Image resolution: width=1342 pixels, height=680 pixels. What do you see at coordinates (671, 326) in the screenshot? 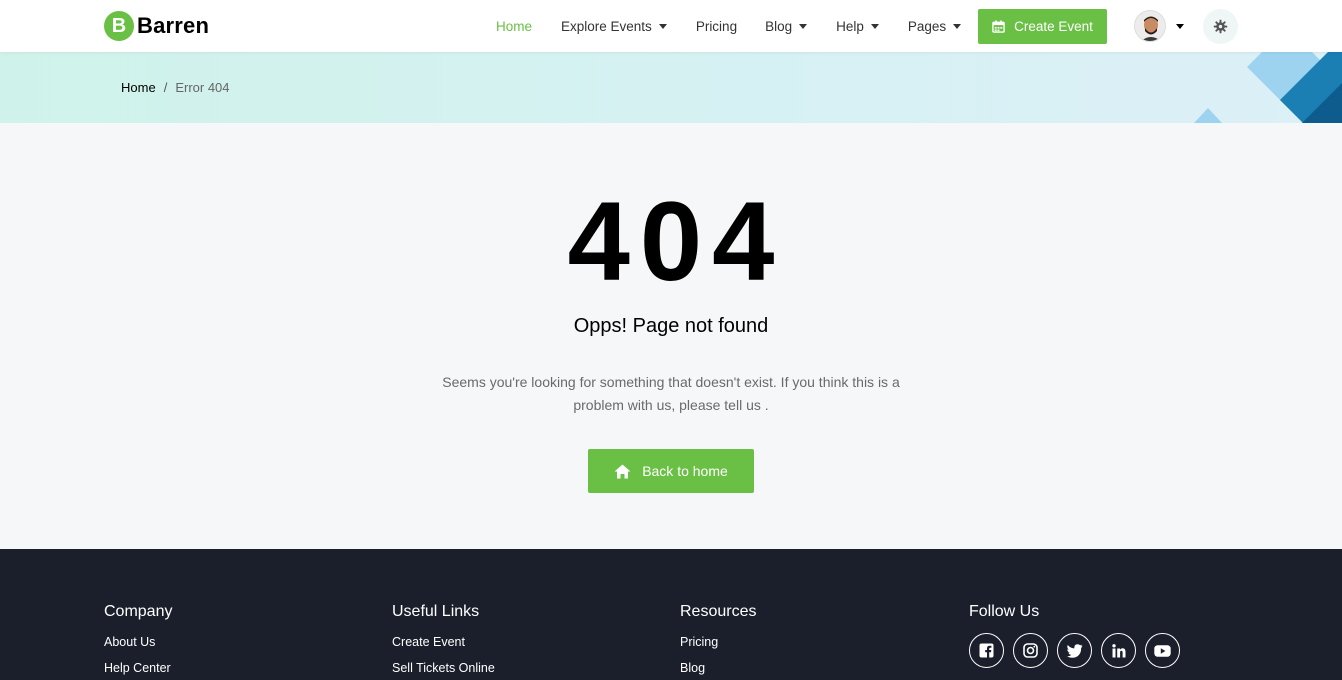
I see `error-title: Opps! Page not found` at bounding box center [671, 326].